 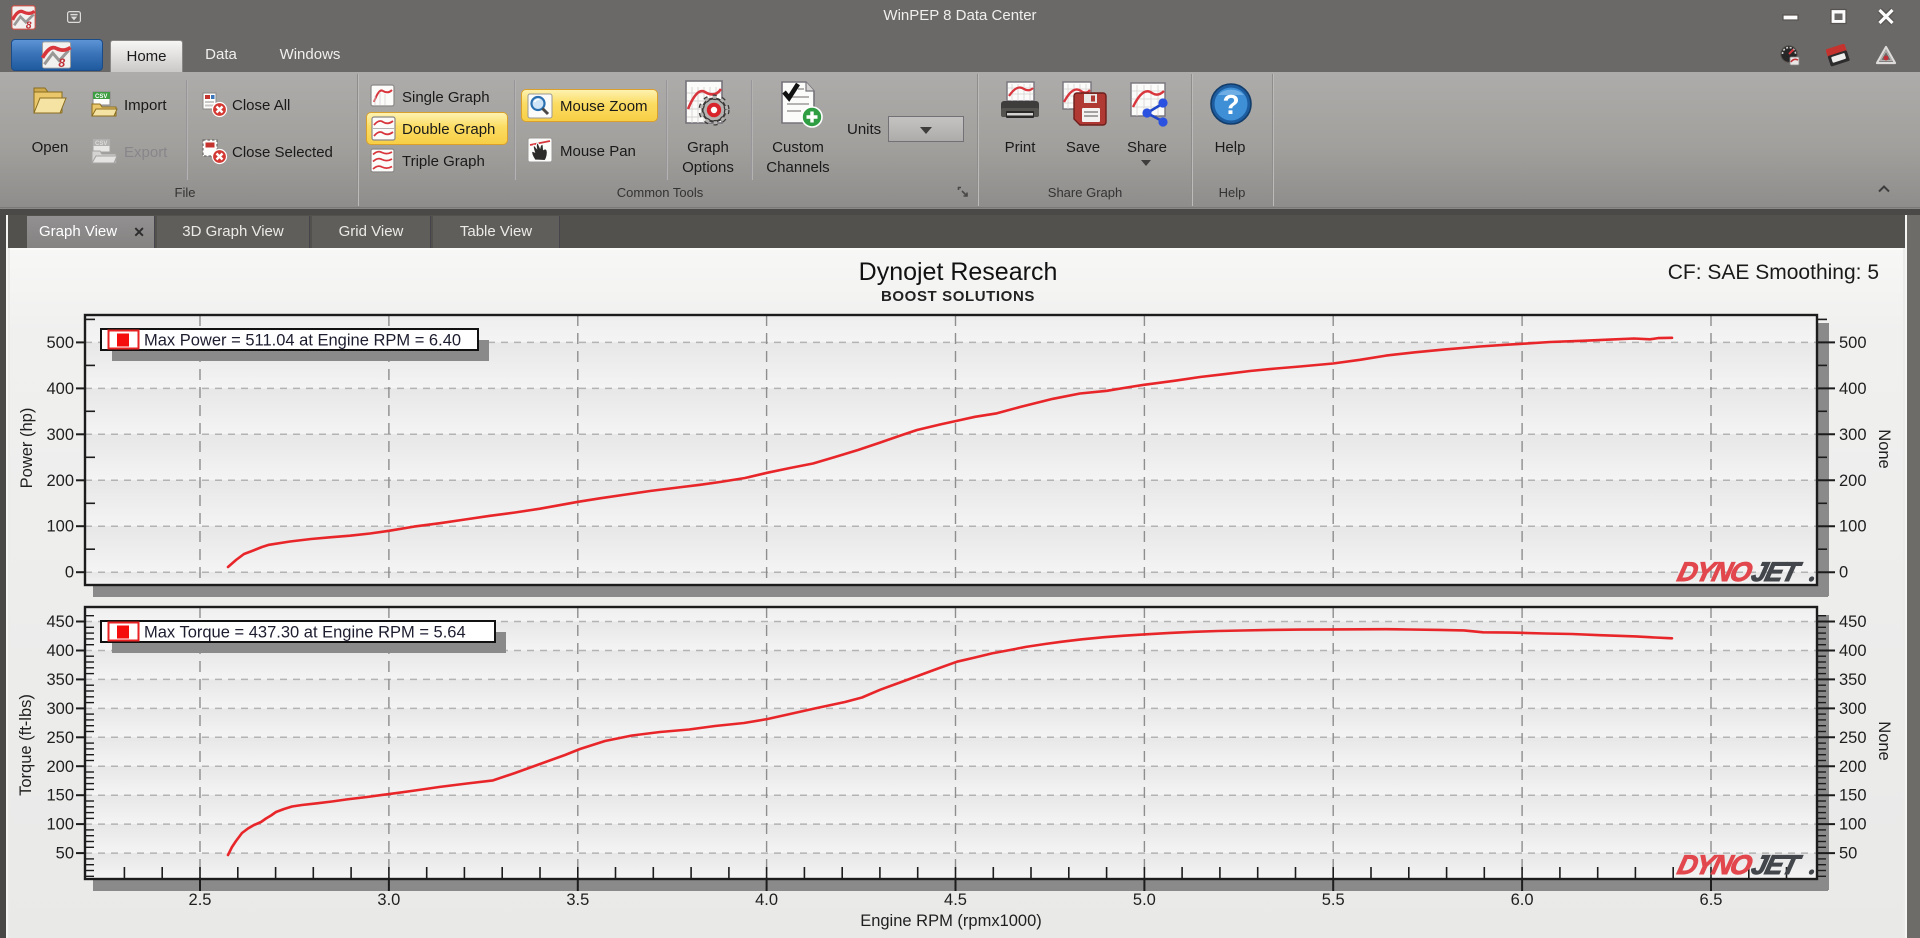 What do you see at coordinates (958, 296) in the screenshot?
I see `svg-text: BOOST SOLUTIONS` at bounding box center [958, 296].